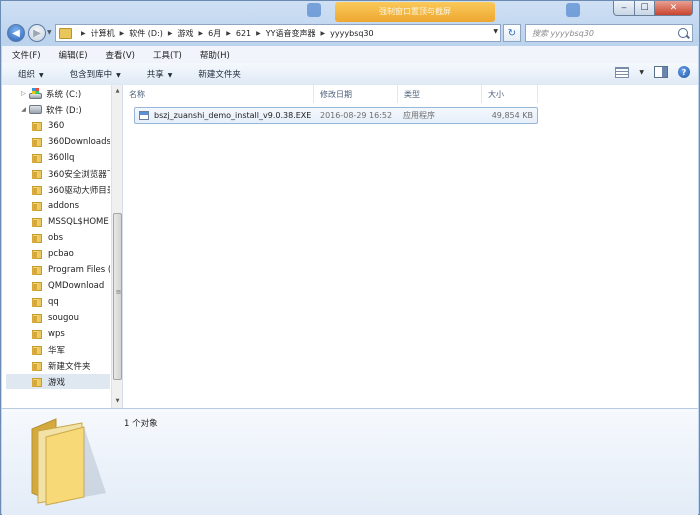 This screenshot has height=515, width=700. Describe the element at coordinates (71, 333) in the screenshot. I see `sidebar-item: wps` at that location.